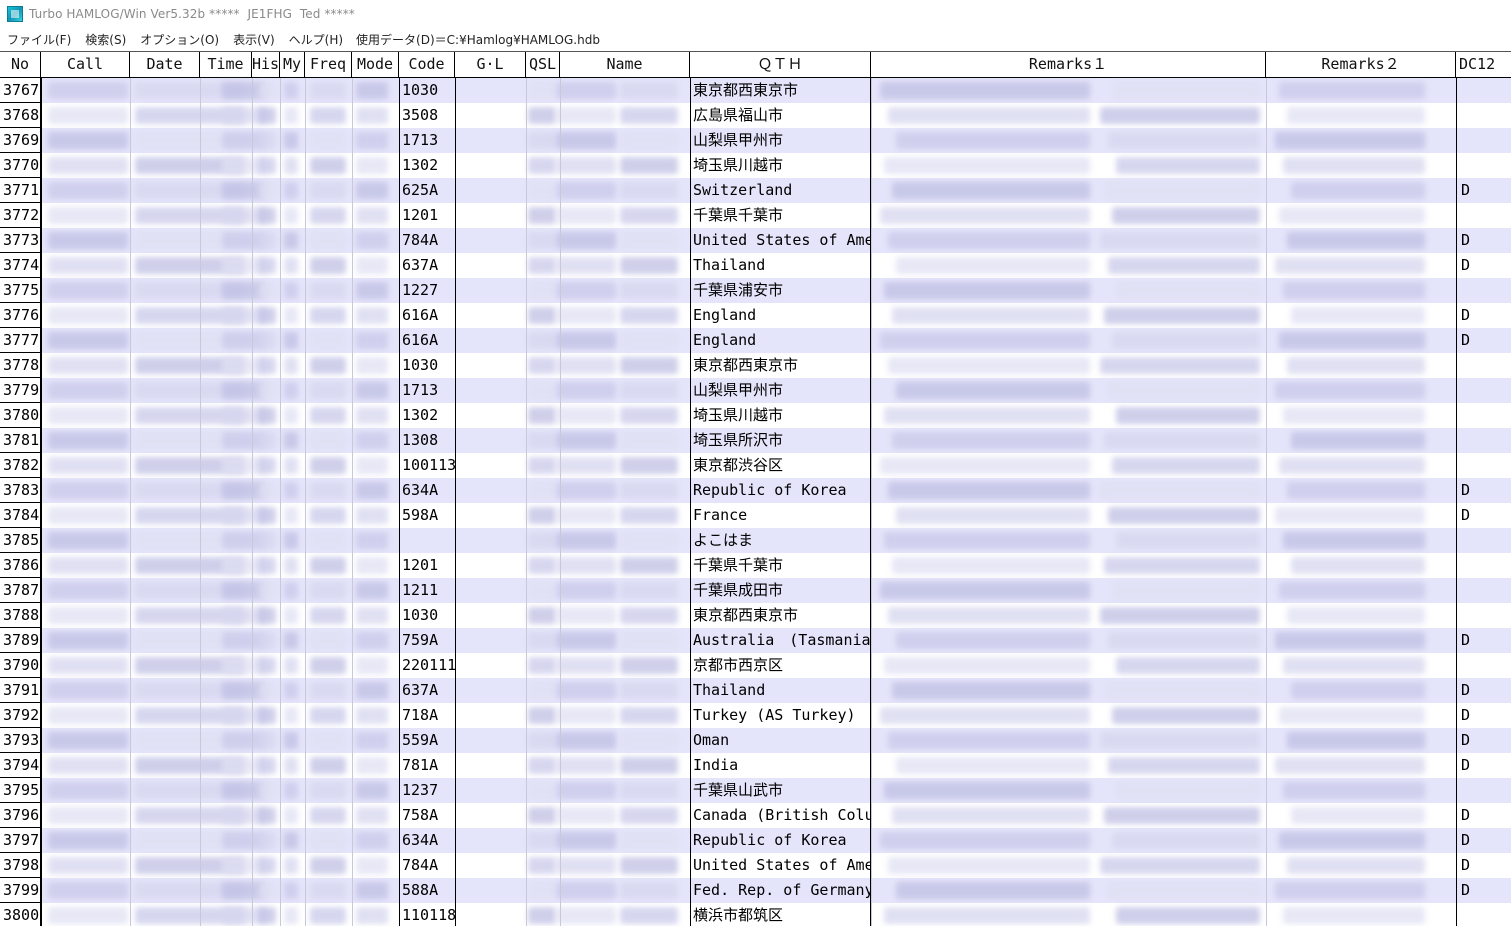 The height and width of the screenshot is (926, 1511). Describe the element at coordinates (427, 815) in the screenshot. I see `code-cell: 758A` at that location.